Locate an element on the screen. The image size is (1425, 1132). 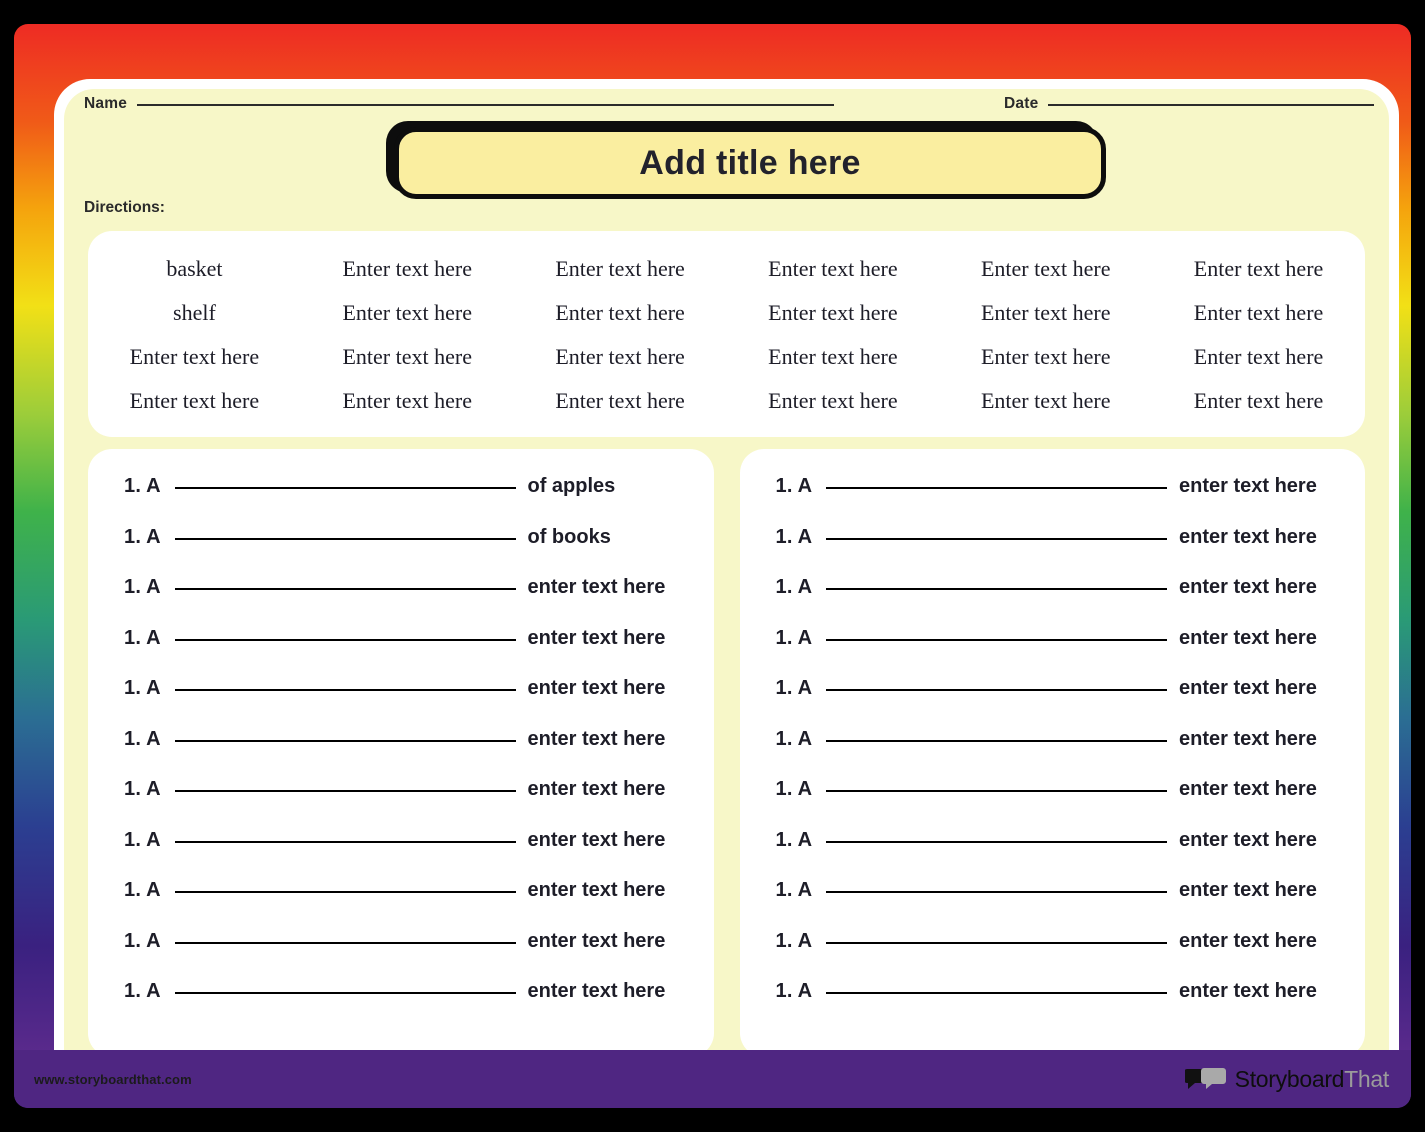
question-suffix-text: of apples is located at coordinates (608, 486).